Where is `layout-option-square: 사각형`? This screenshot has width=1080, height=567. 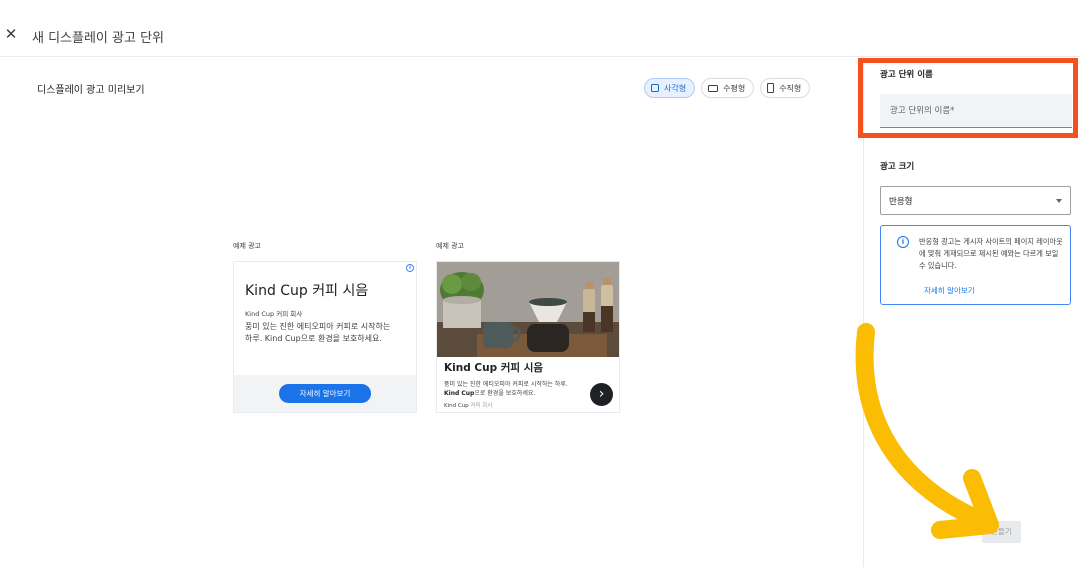
layout-option-square: 사각형 is located at coordinates (670, 88).